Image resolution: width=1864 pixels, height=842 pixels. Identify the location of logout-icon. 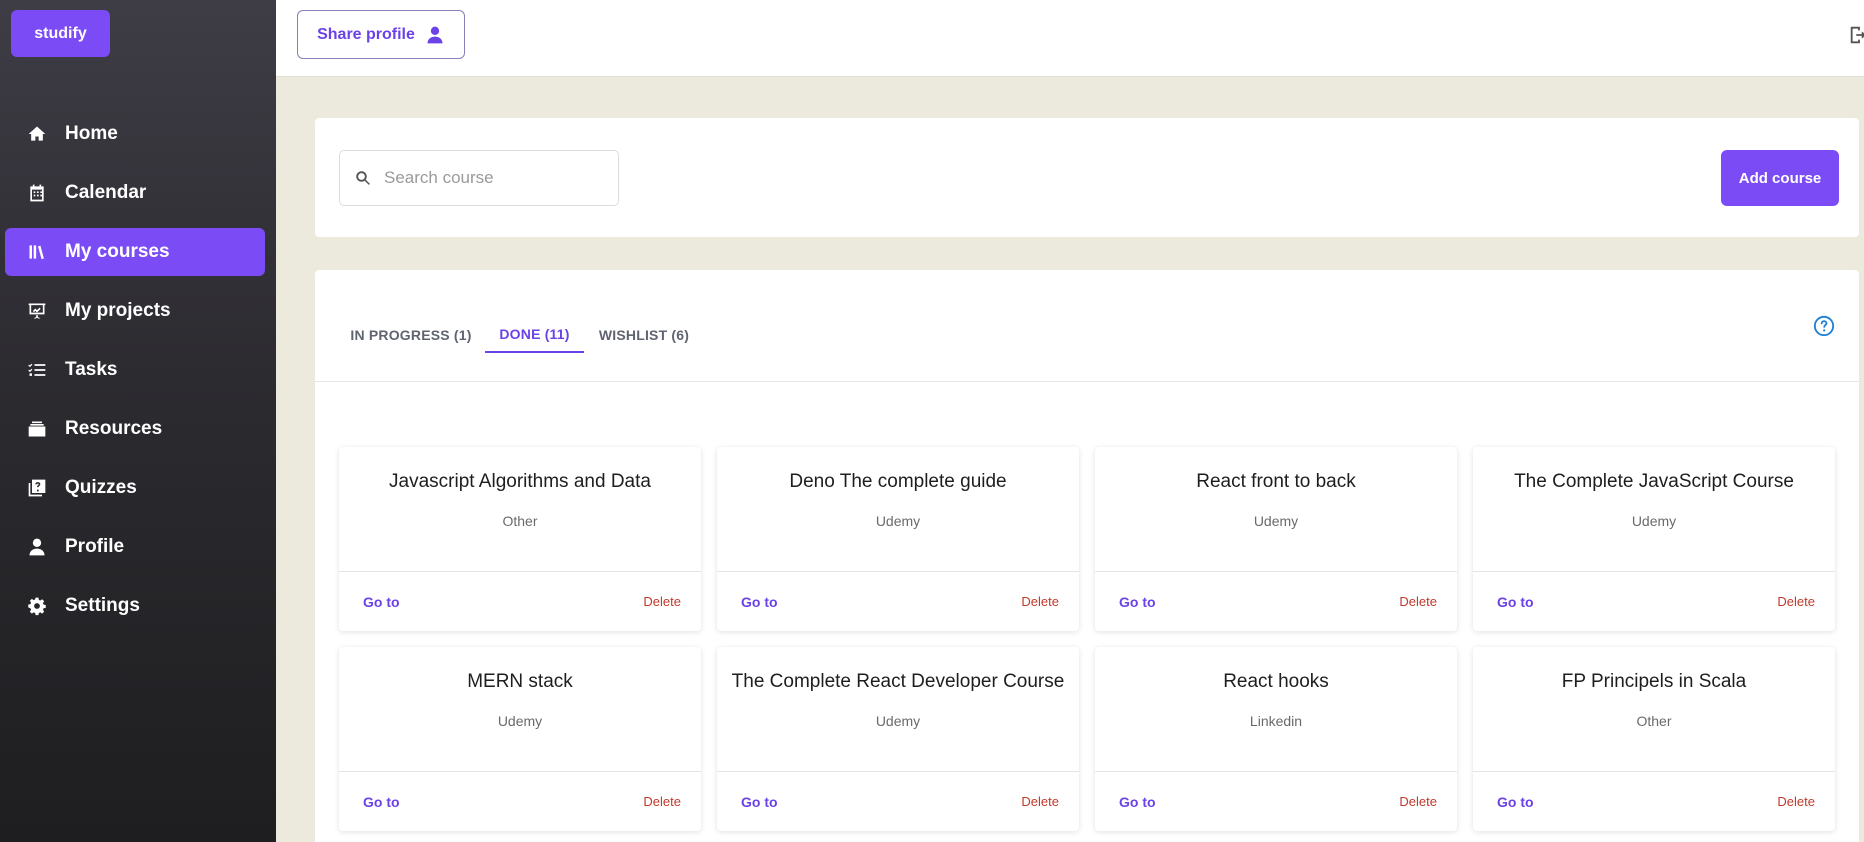
(1856, 35).